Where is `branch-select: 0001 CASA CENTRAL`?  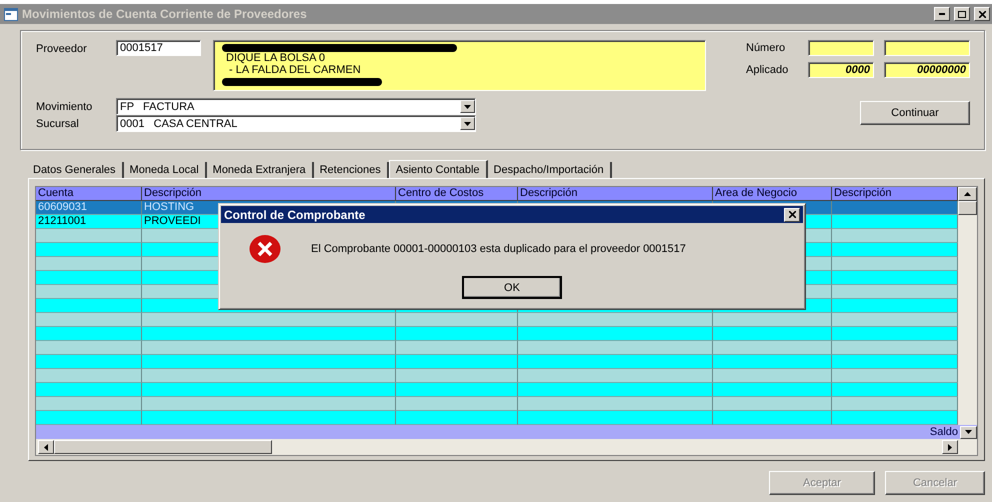
branch-select: 0001 CASA CENTRAL is located at coordinates (296, 123).